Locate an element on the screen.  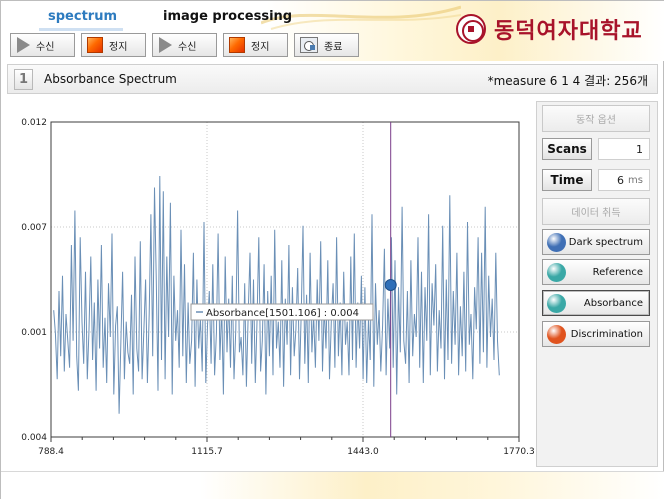
reference-button: Reference is located at coordinates (596, 272).